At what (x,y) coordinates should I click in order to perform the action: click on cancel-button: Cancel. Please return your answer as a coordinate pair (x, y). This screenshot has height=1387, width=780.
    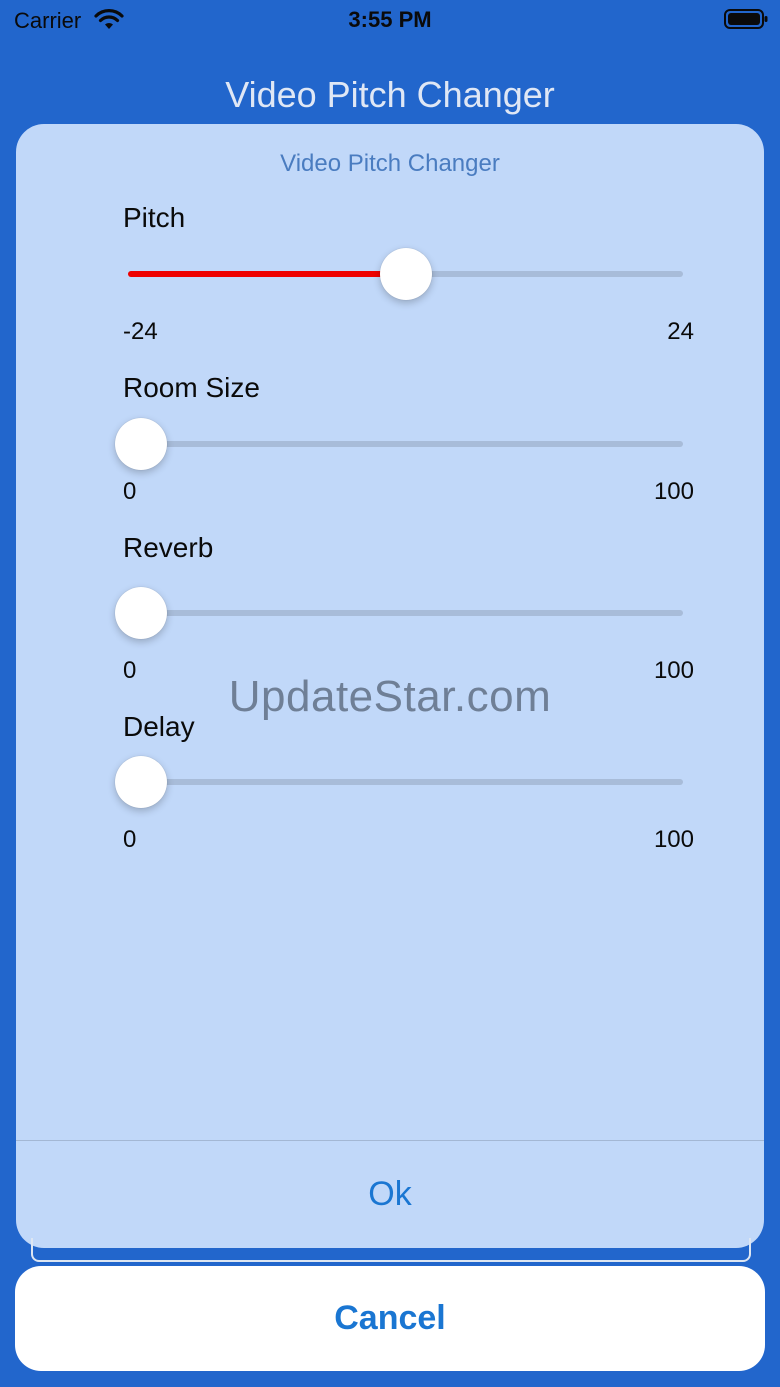
    Looking at the image, I should click on (390, 1318).